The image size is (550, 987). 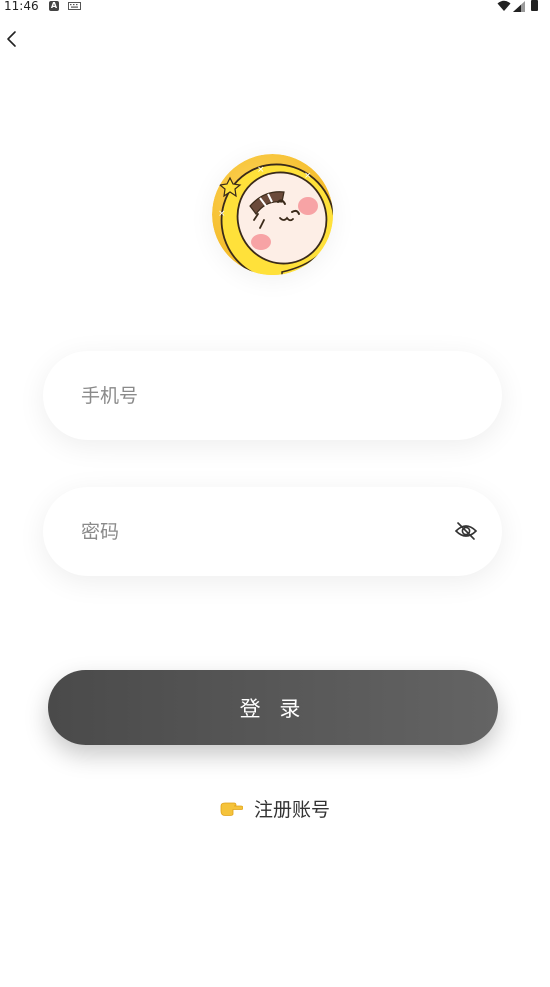 What do you see at coordinates (292, 809) in the screenshot?
I see `register-label: 注册账号` at bounding box center [292, 809].